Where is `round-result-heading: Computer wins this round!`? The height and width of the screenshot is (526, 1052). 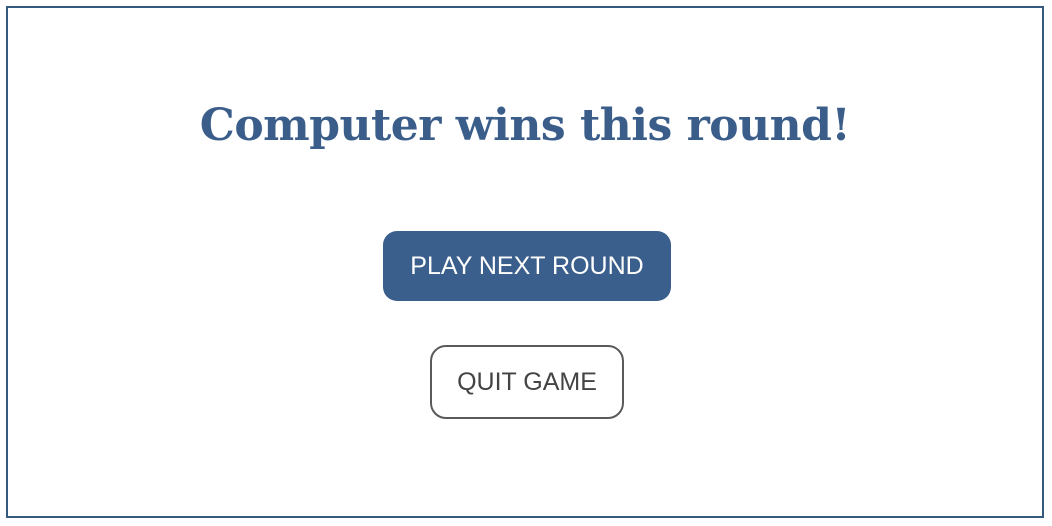
round-result-heading: Computer wins this round! is located at coordinates (525, 125).